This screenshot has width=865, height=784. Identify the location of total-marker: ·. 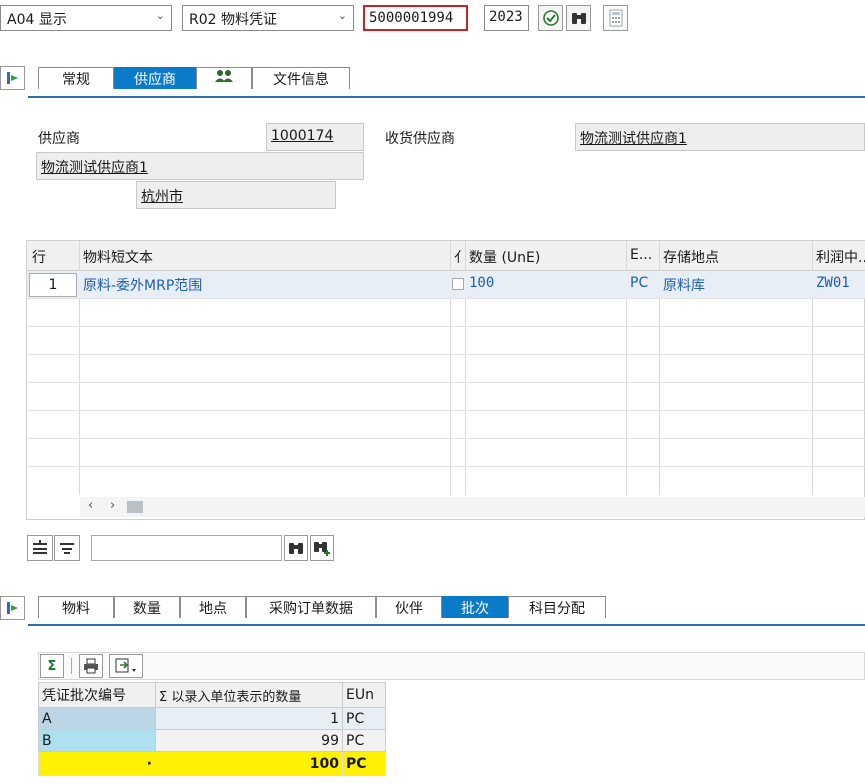
(97, 763).